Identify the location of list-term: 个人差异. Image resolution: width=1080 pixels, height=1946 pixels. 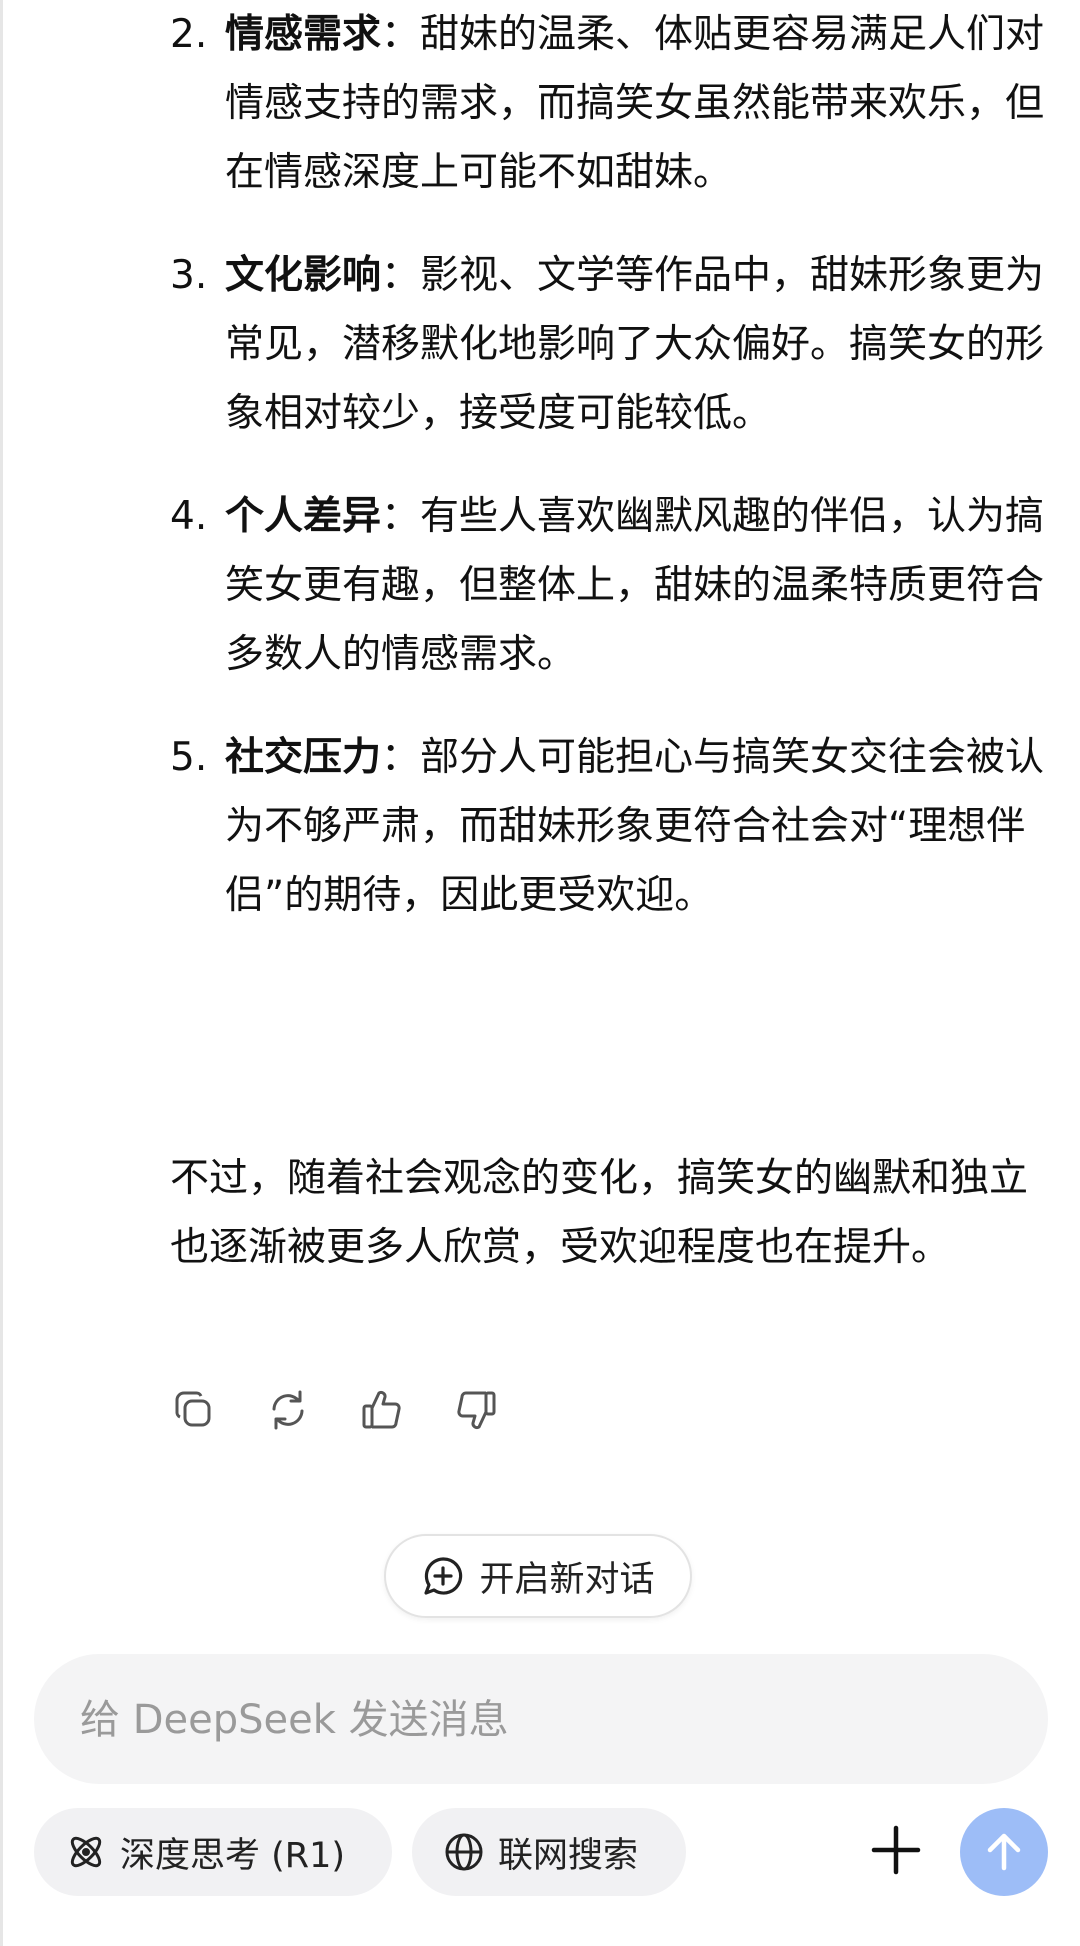
(303, 516).